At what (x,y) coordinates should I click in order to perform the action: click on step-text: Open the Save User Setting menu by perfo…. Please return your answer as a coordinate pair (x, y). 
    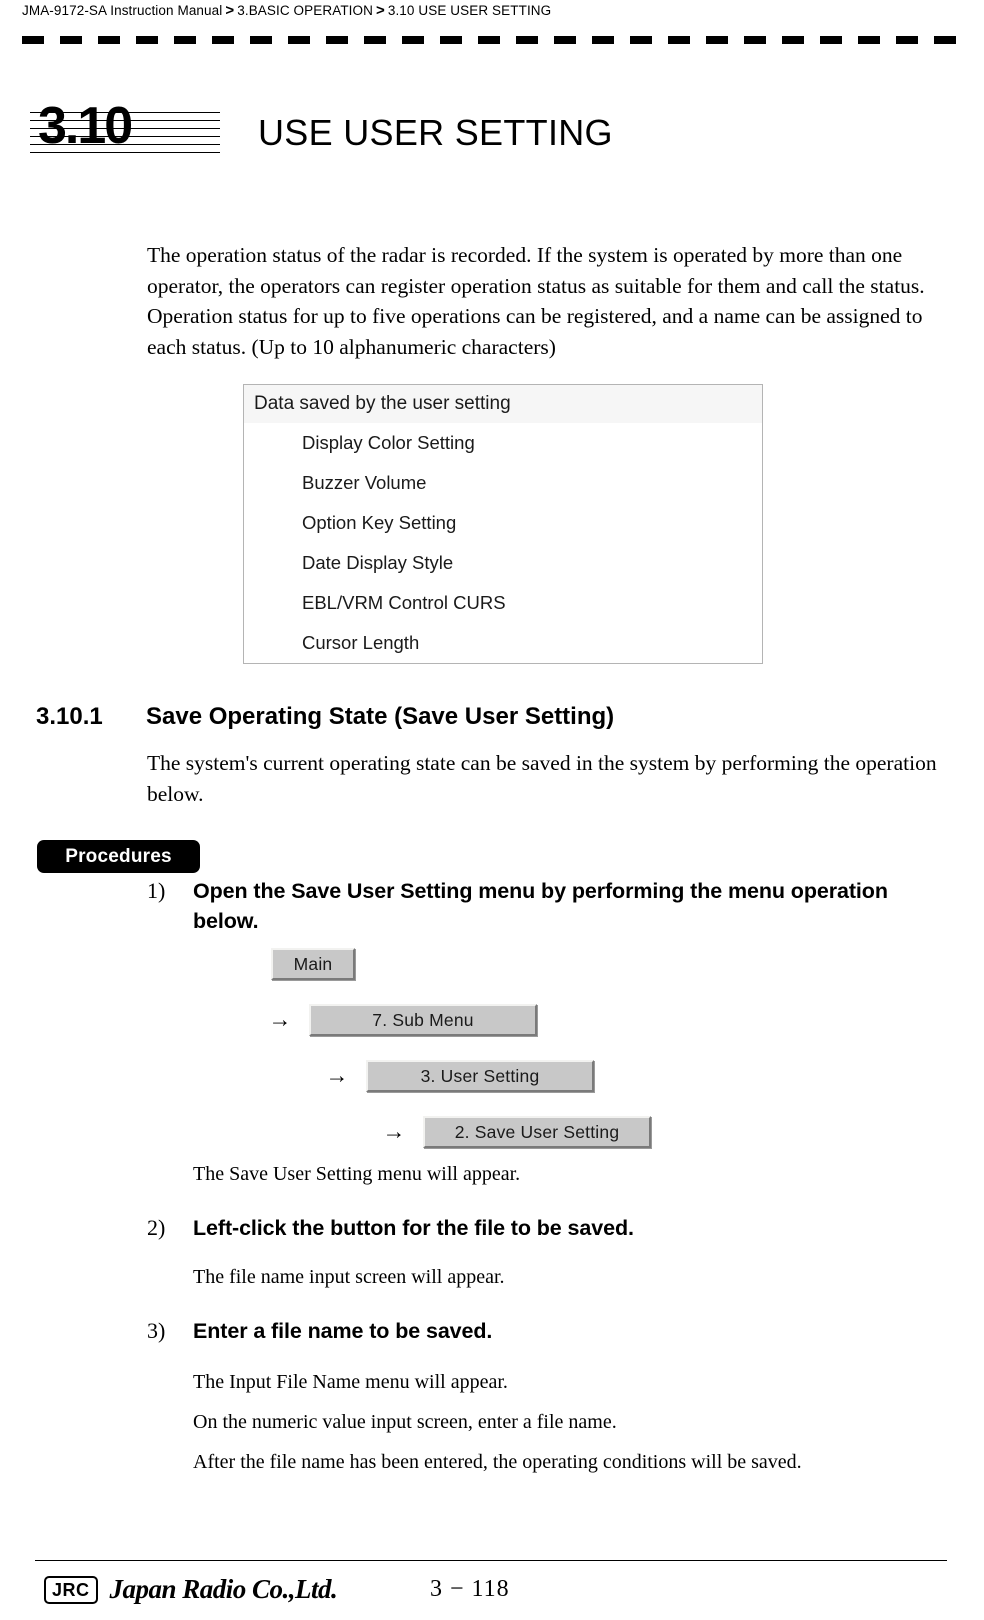
    Looking at the image, I should click on (540, 906).